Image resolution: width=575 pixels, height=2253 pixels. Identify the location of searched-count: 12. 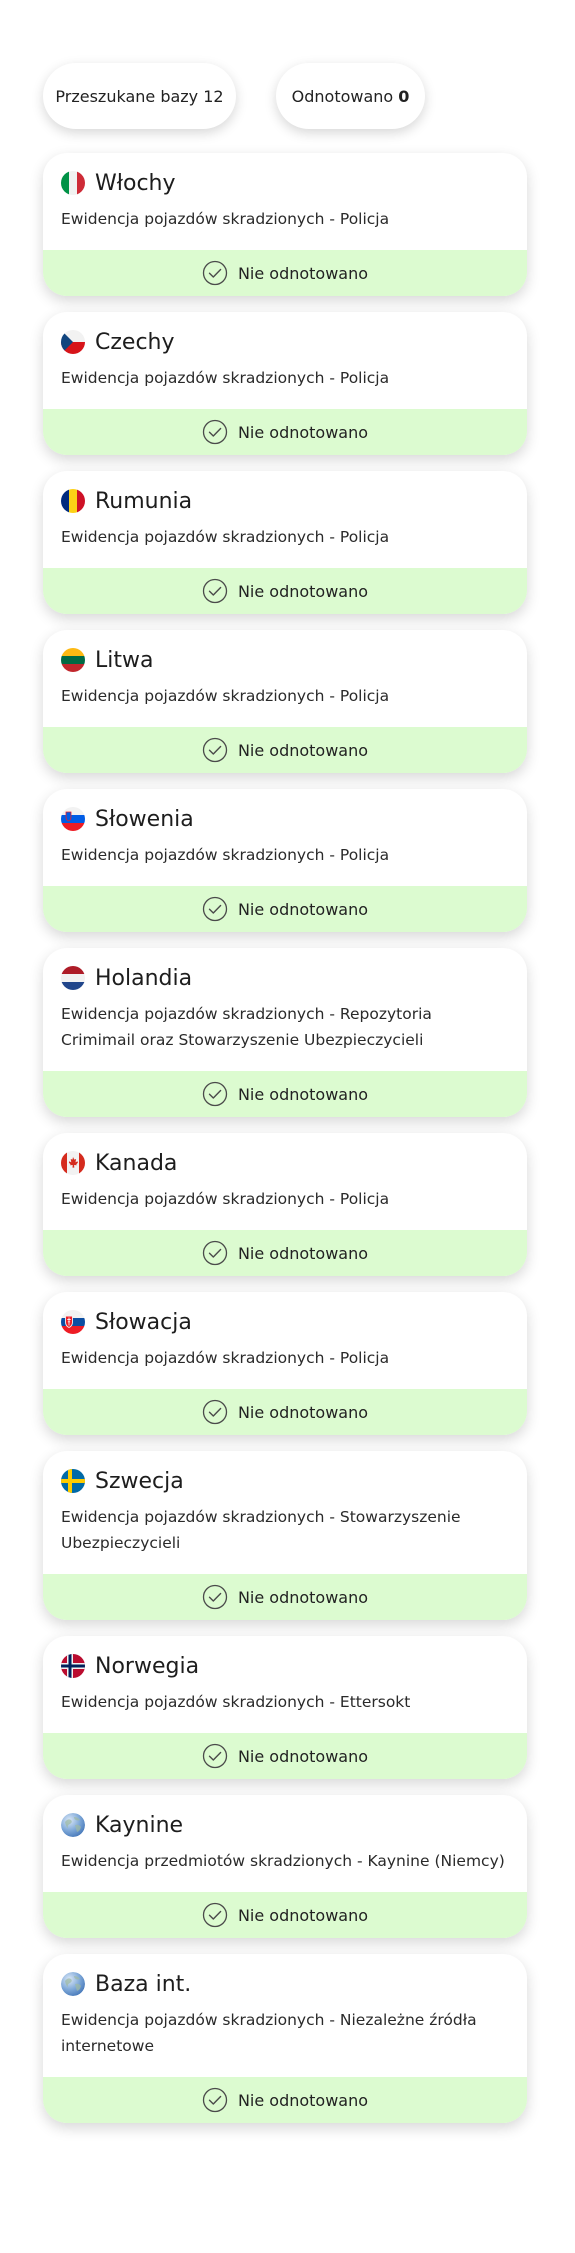
(213, 96).